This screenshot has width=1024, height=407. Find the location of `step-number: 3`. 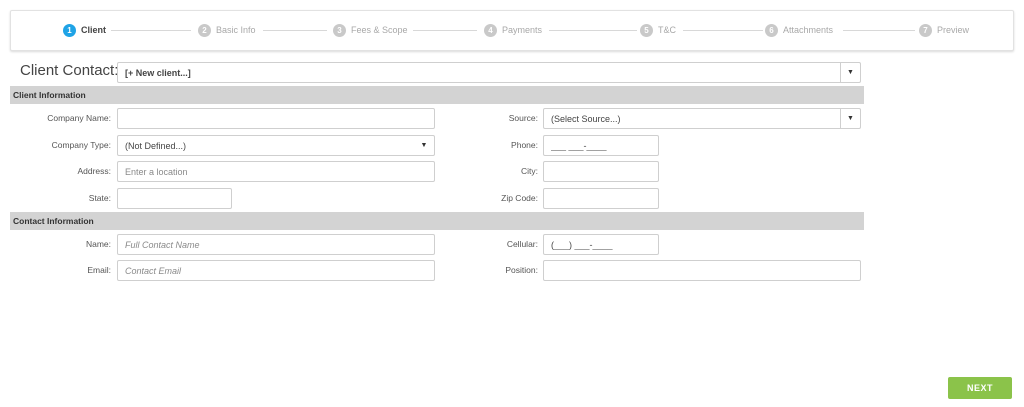

step-number: 3 is located at coordinates (339, 30).